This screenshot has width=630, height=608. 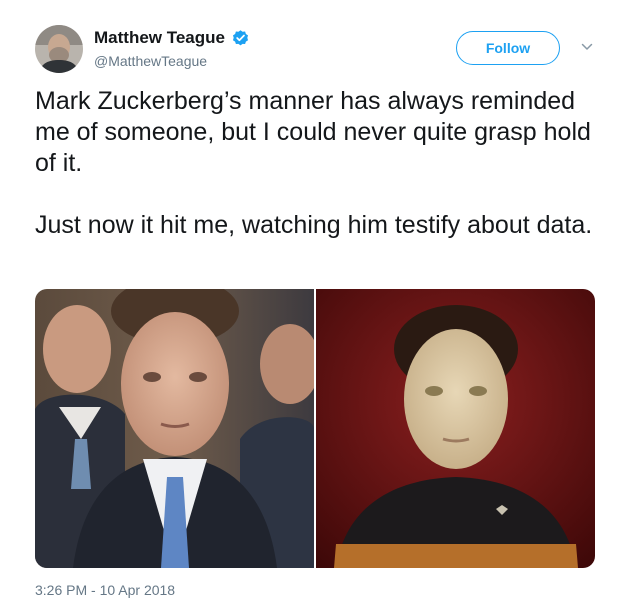 I want to click on author-handle: @MatthewTeague, so click(x=150, y=61).